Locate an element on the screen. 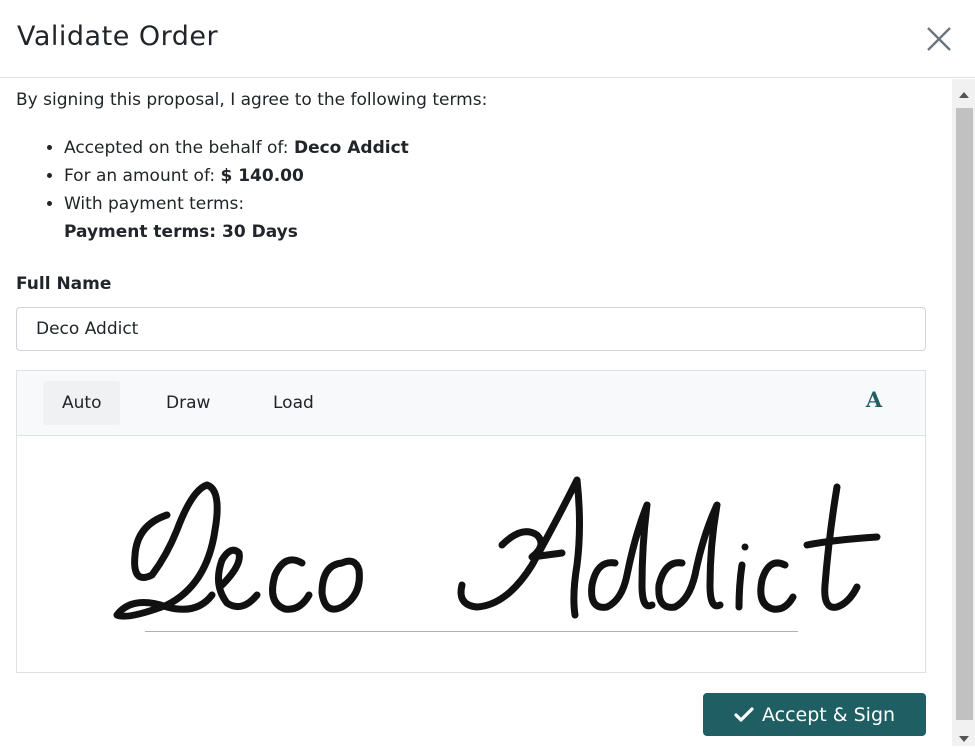  tab-draw: Draw is located at coordinates (188, 403).